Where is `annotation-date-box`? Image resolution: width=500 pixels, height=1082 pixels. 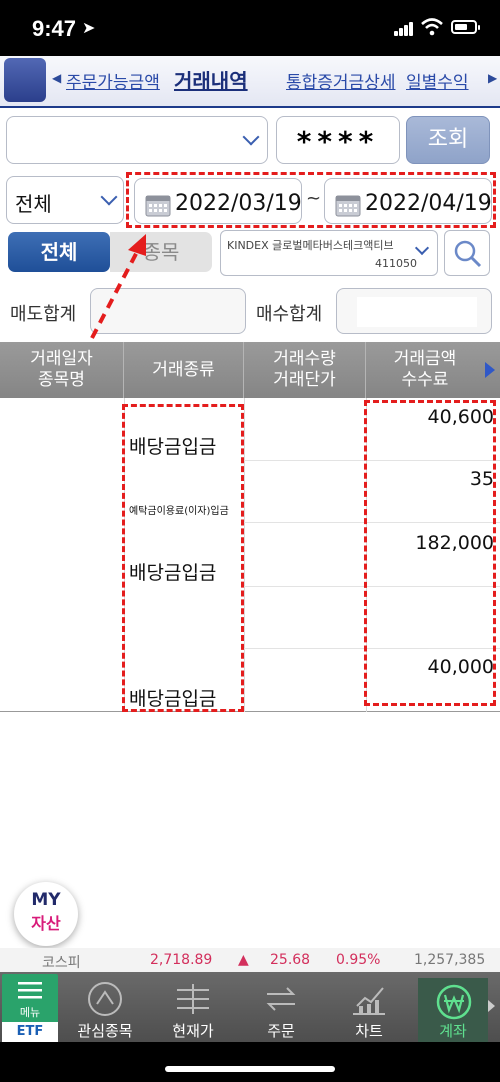
annotation-date-box is located at coordinates (311, 200).